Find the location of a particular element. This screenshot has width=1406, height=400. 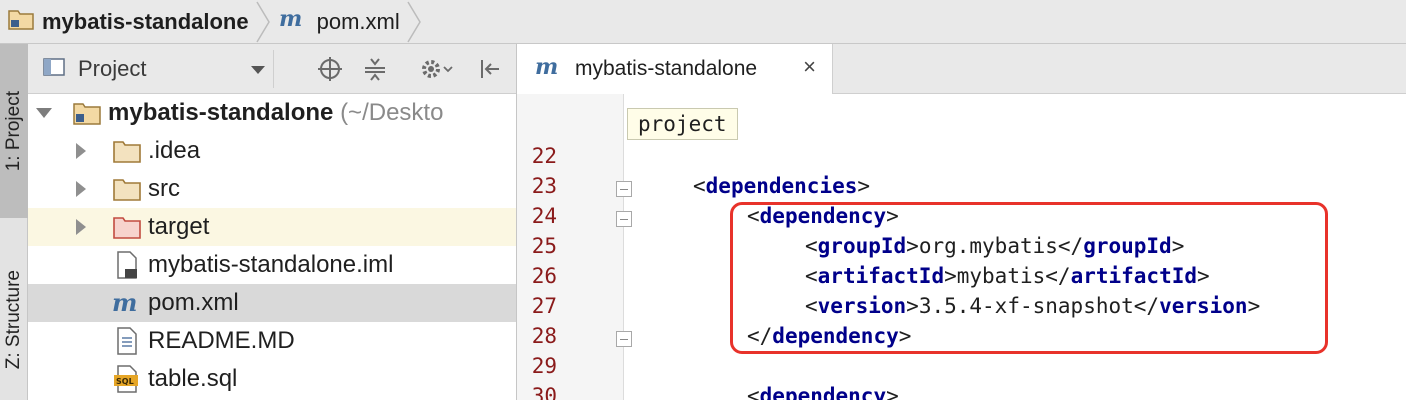

text-file-icon is located at coordinates (127, 341).